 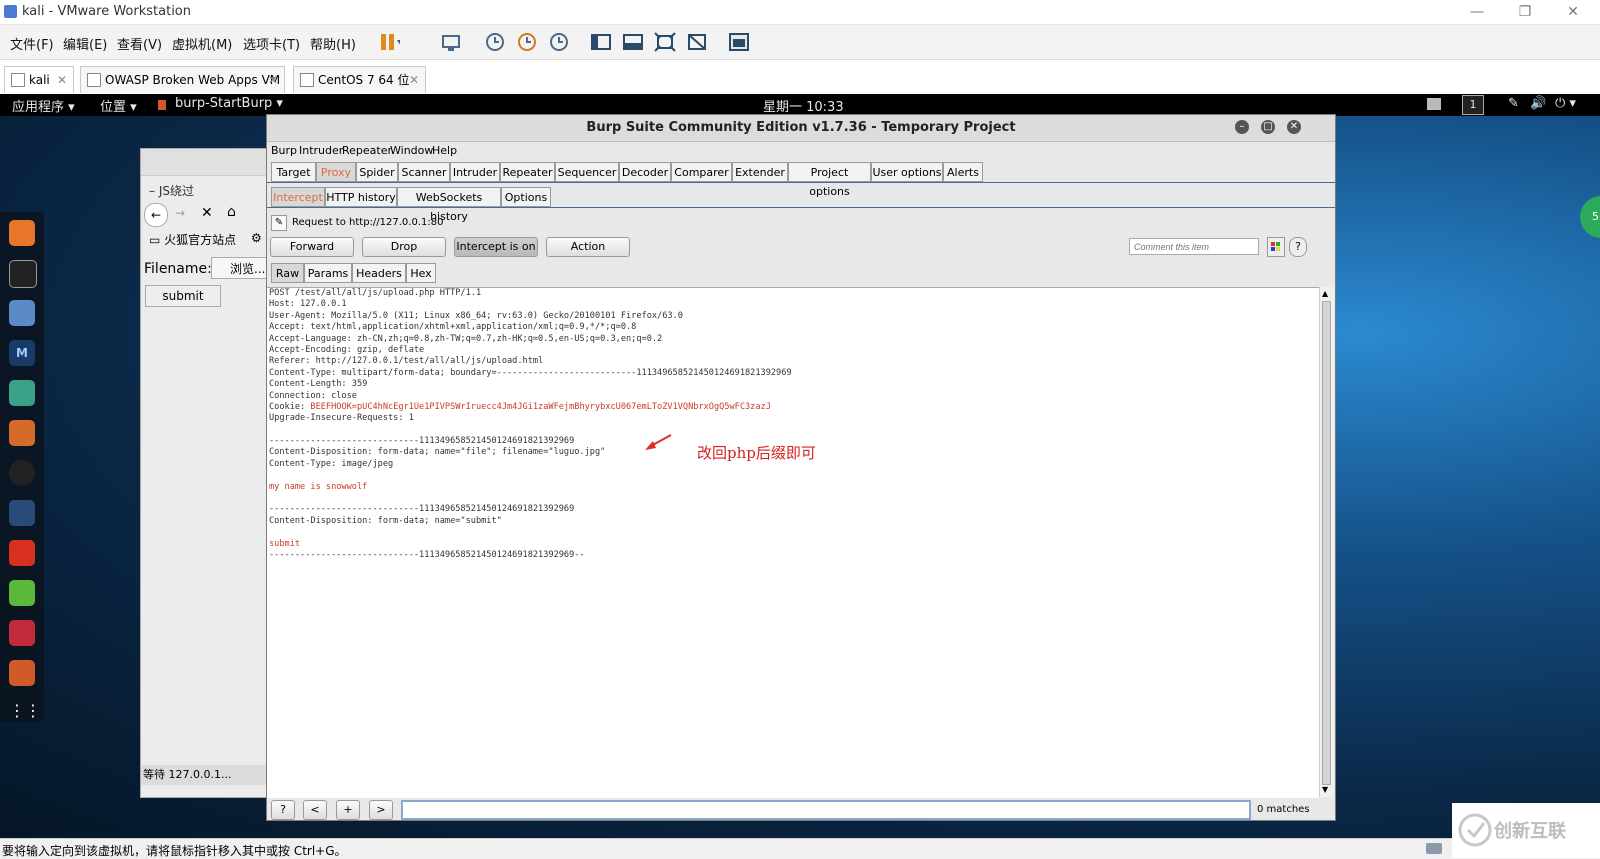 What do you see at coordinates (39, 79) in the screenshot?
I see `tab-kali: kali ✕` at bounding box center [39, 79].